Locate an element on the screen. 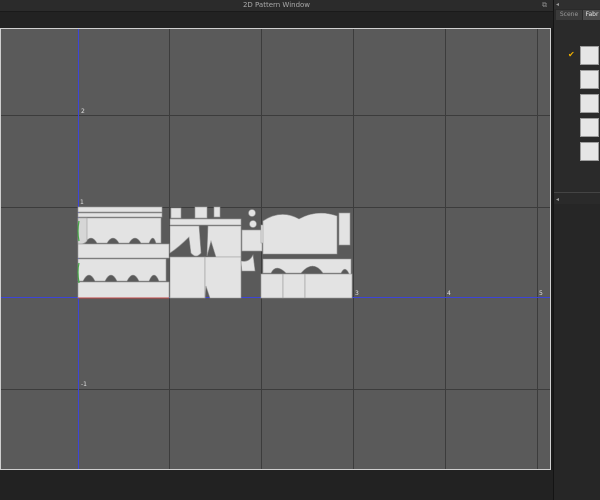  window-title: 2D Pattern Window is located at coordinates (276, 5).